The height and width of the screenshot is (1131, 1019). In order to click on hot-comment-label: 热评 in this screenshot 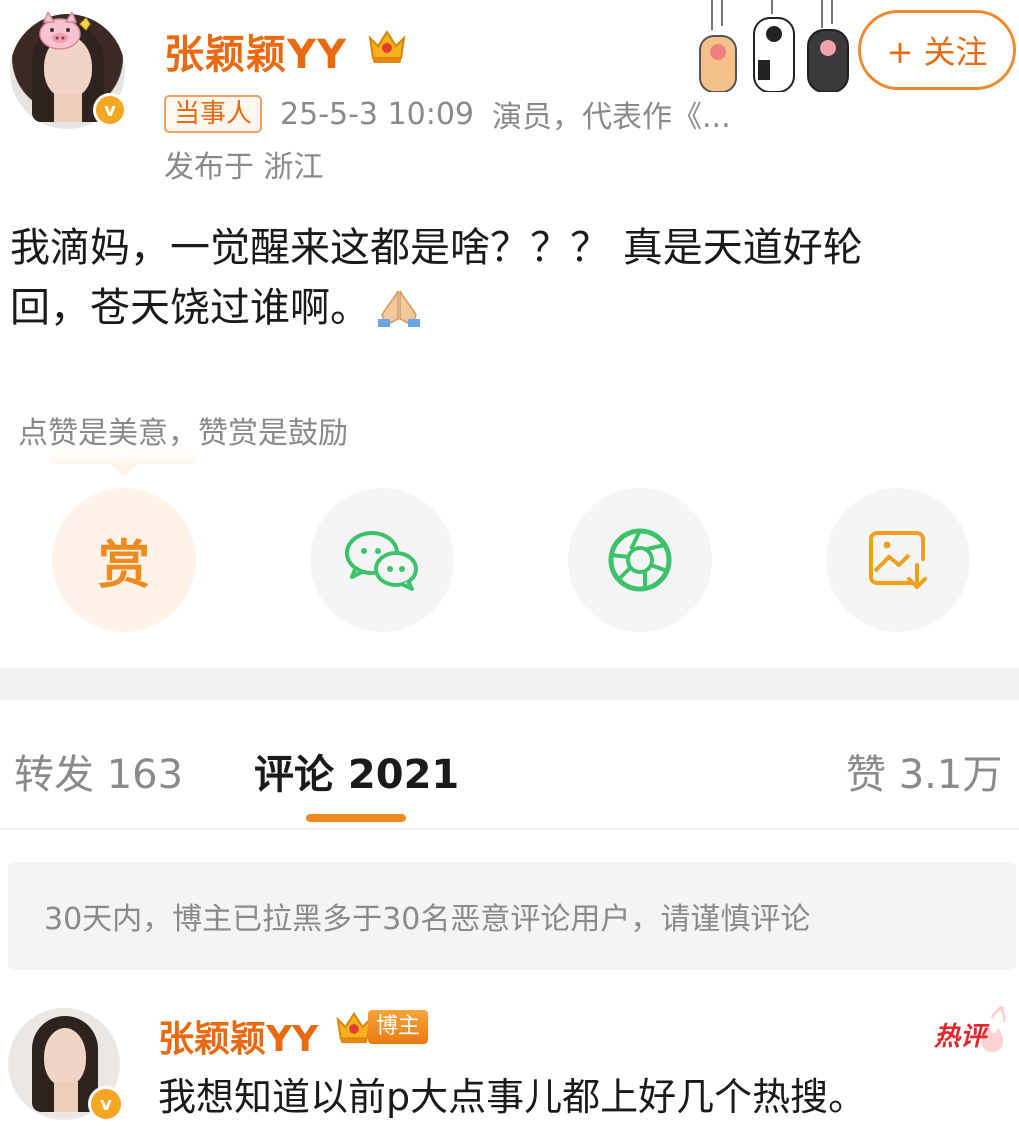, I will do `click(960, 1037)`.